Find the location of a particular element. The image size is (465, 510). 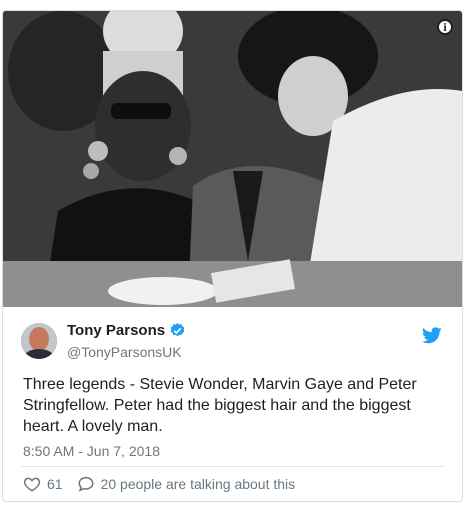

tweet-timestamp: 8:50 AM - Jun 7, 2018 is located at coordinates (91, 451).